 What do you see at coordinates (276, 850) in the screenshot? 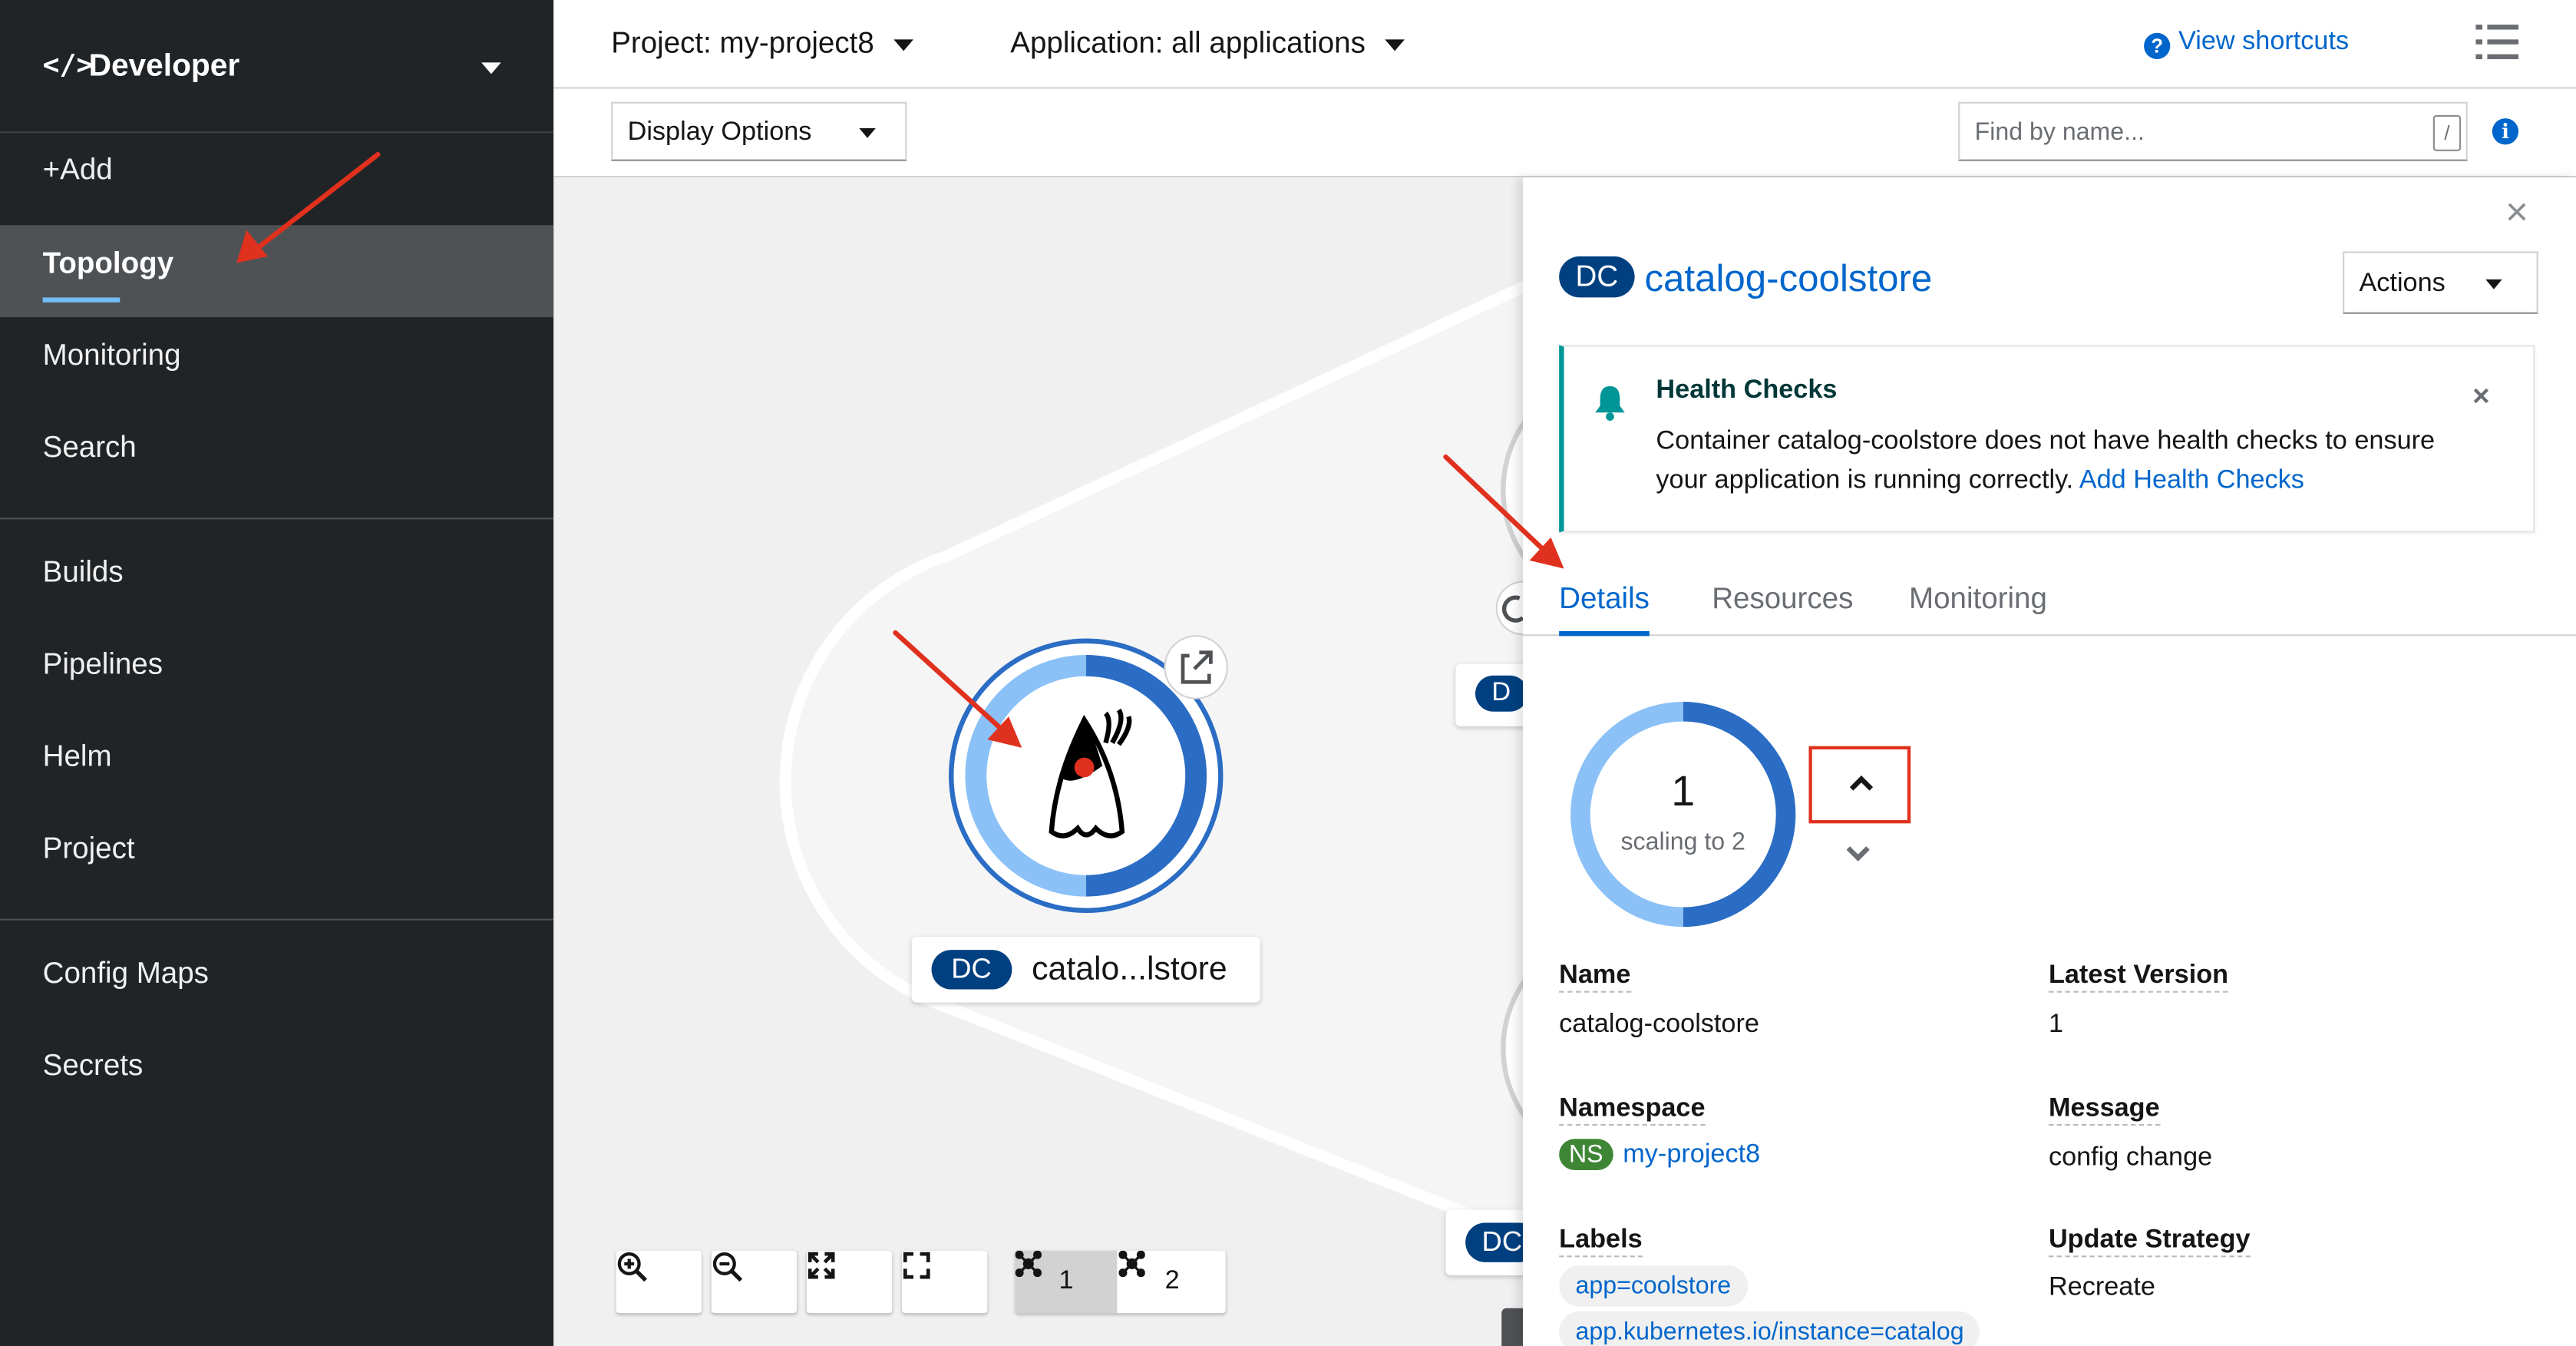
I see `nav-item-project: Project` at bounding box center [276, 850].